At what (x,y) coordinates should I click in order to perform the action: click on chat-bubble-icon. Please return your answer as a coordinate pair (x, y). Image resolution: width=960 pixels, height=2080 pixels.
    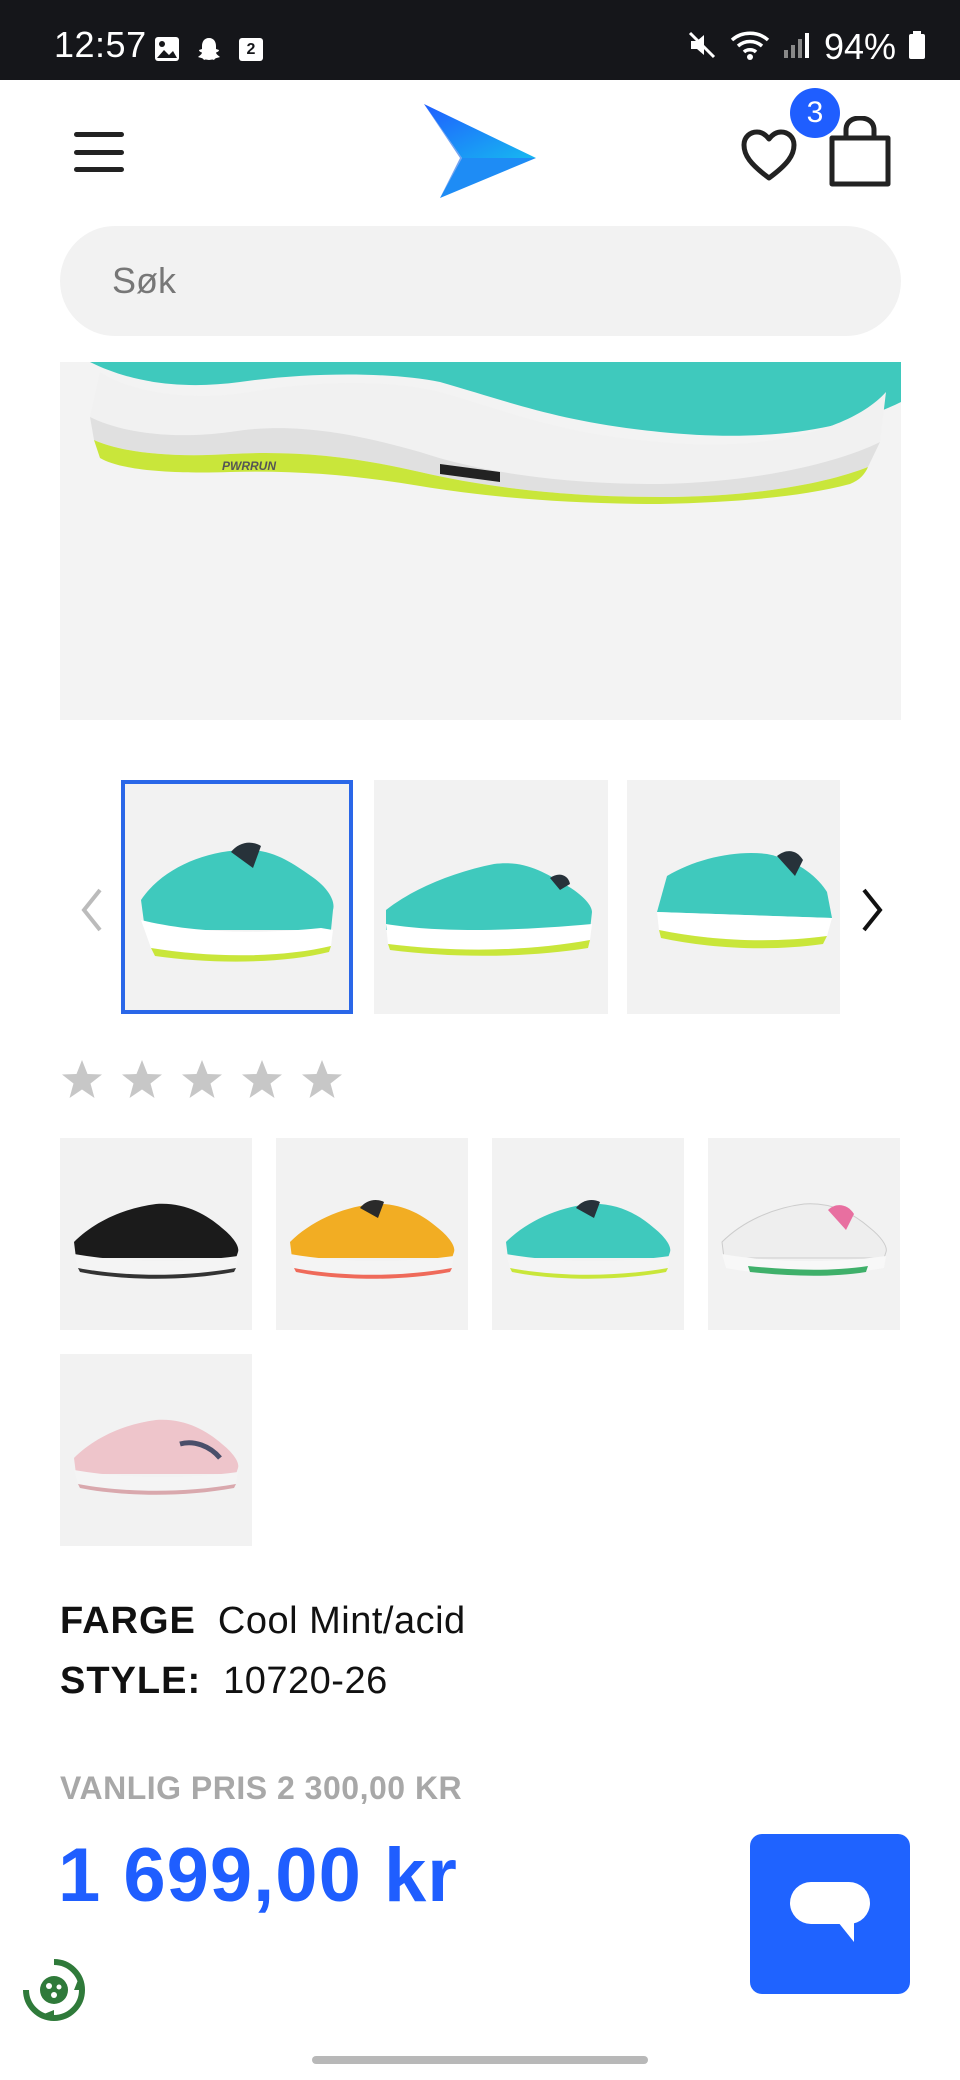
    Looking at the image, I should click on (830, 1912).